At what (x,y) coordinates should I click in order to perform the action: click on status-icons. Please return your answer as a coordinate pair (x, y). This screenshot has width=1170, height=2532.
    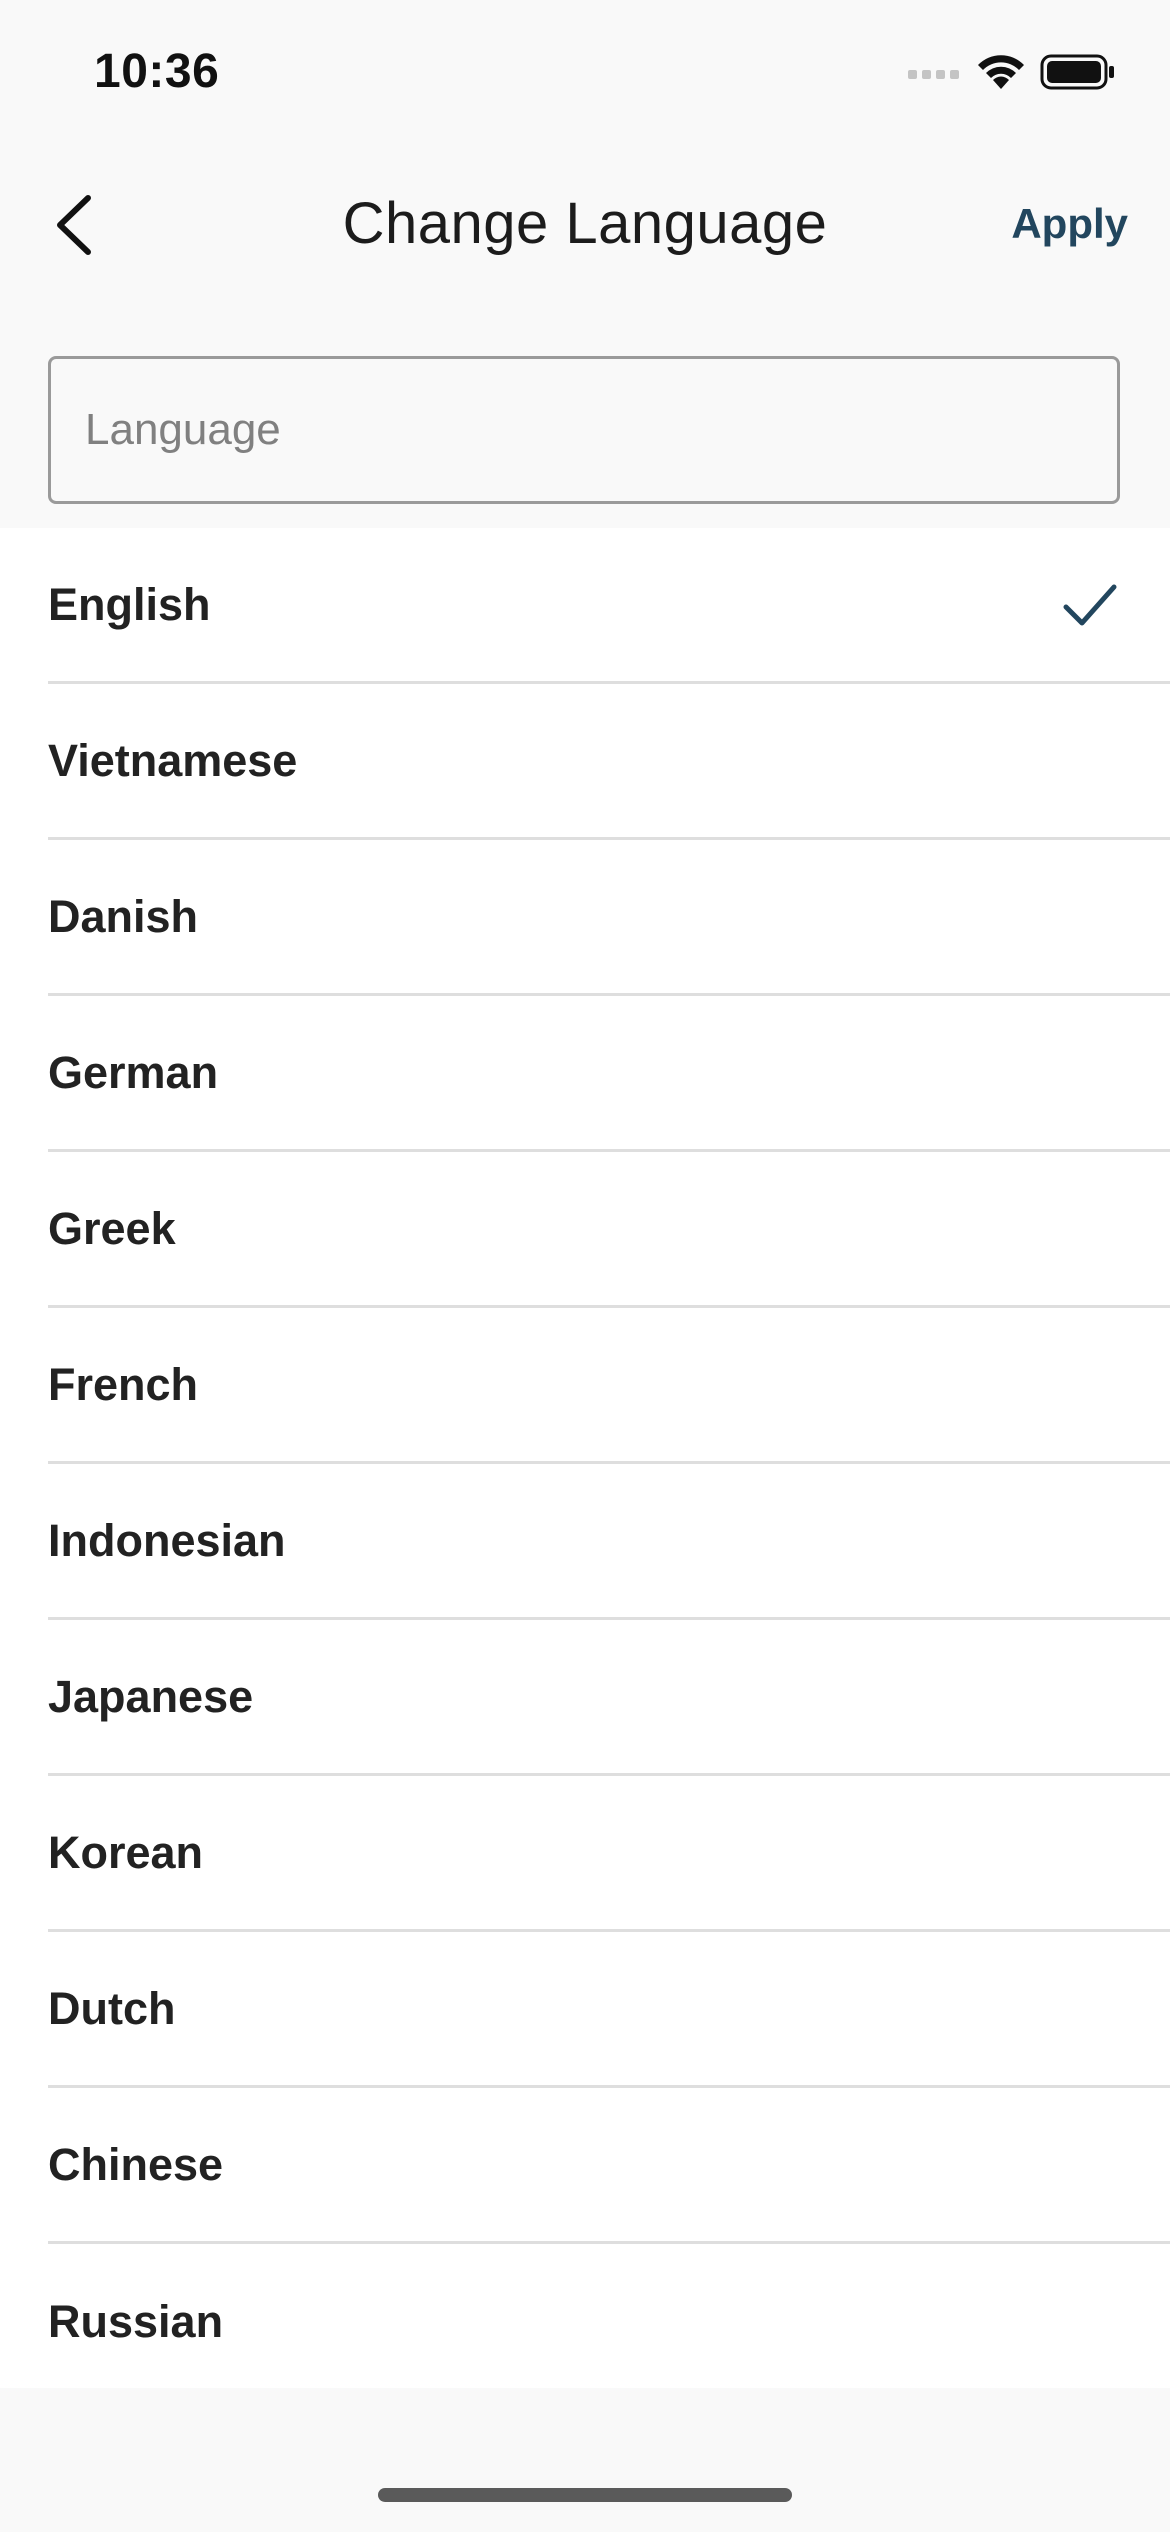
    Looking at the image, I should click on (1012, 72).